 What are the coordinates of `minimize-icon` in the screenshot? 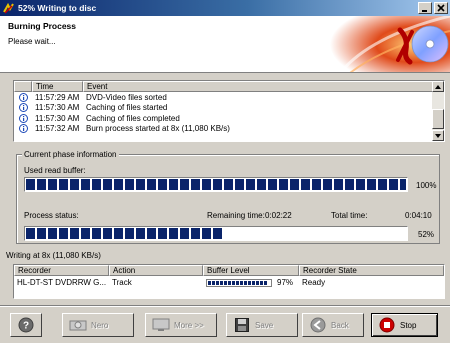 It's located at (424, 11).